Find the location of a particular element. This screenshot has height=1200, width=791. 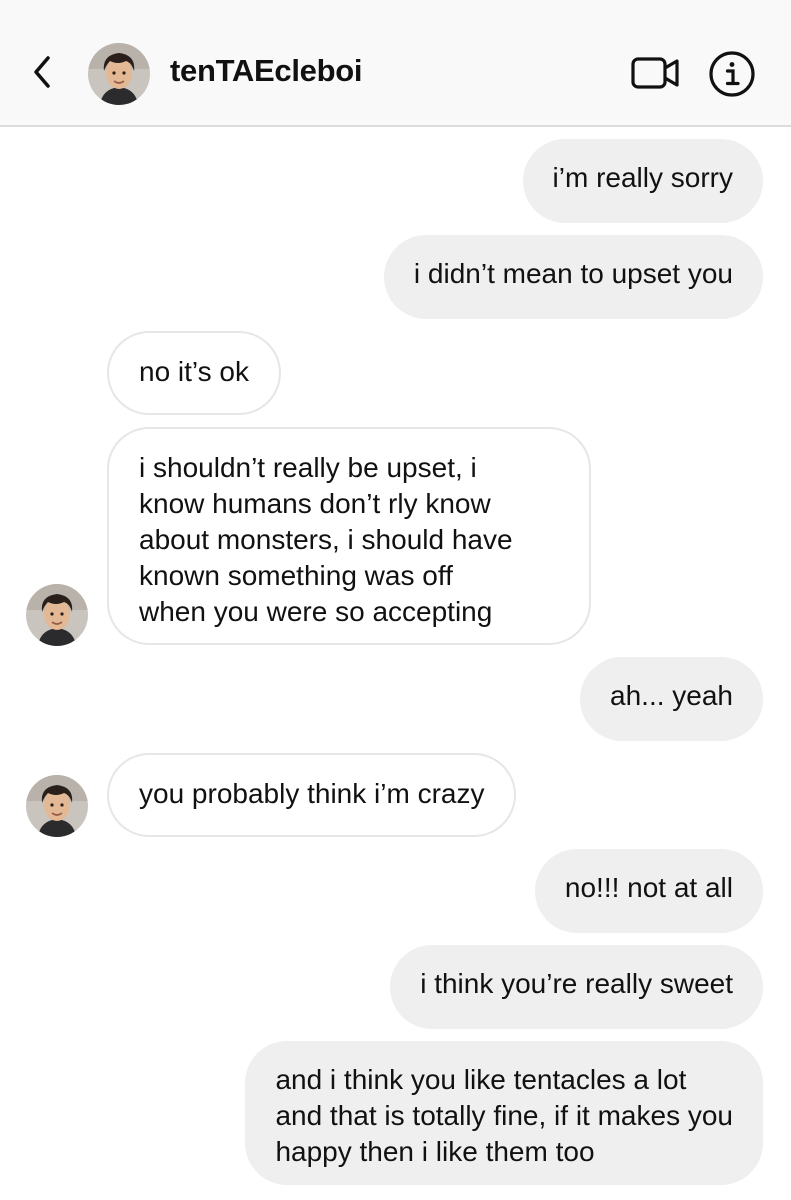

chat-header: tenTAEcleboi is located at coordinates (395, 63).